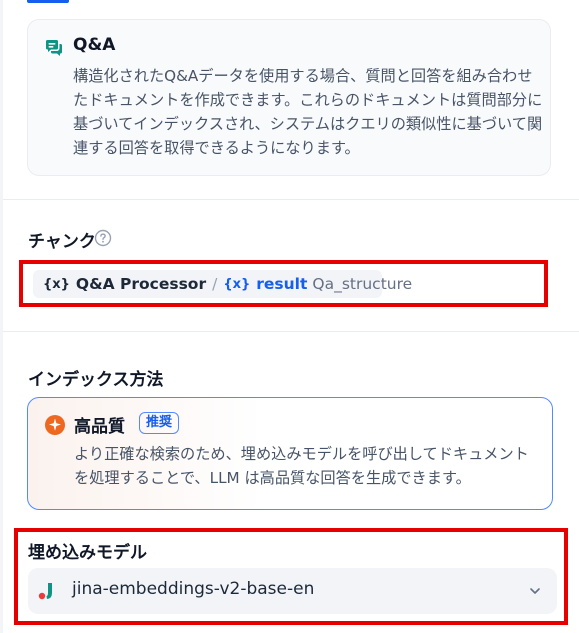 Image resolution: width=579 pixels, height=633 pixels. What do you see at coordinates (94, 45) in the screenshot?
I see `qa-title: Q&A` at bounding box center [94, 45].